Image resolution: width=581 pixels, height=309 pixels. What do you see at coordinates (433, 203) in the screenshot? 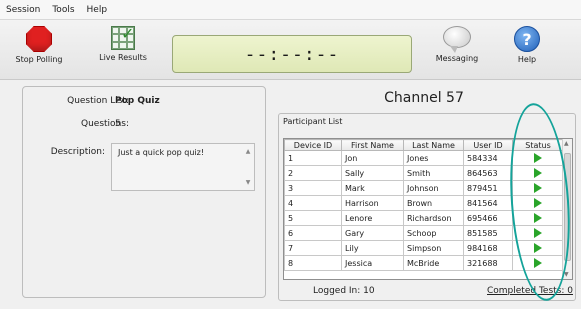
I see `last-name-cell: Brown` at bounding box center [433, 203].